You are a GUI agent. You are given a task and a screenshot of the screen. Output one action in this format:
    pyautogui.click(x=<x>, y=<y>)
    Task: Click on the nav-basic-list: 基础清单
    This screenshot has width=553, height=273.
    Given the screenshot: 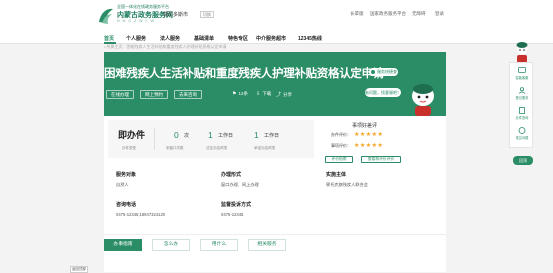 What is the action you would take?
    pyautogui.click(x=204, y=38)
    